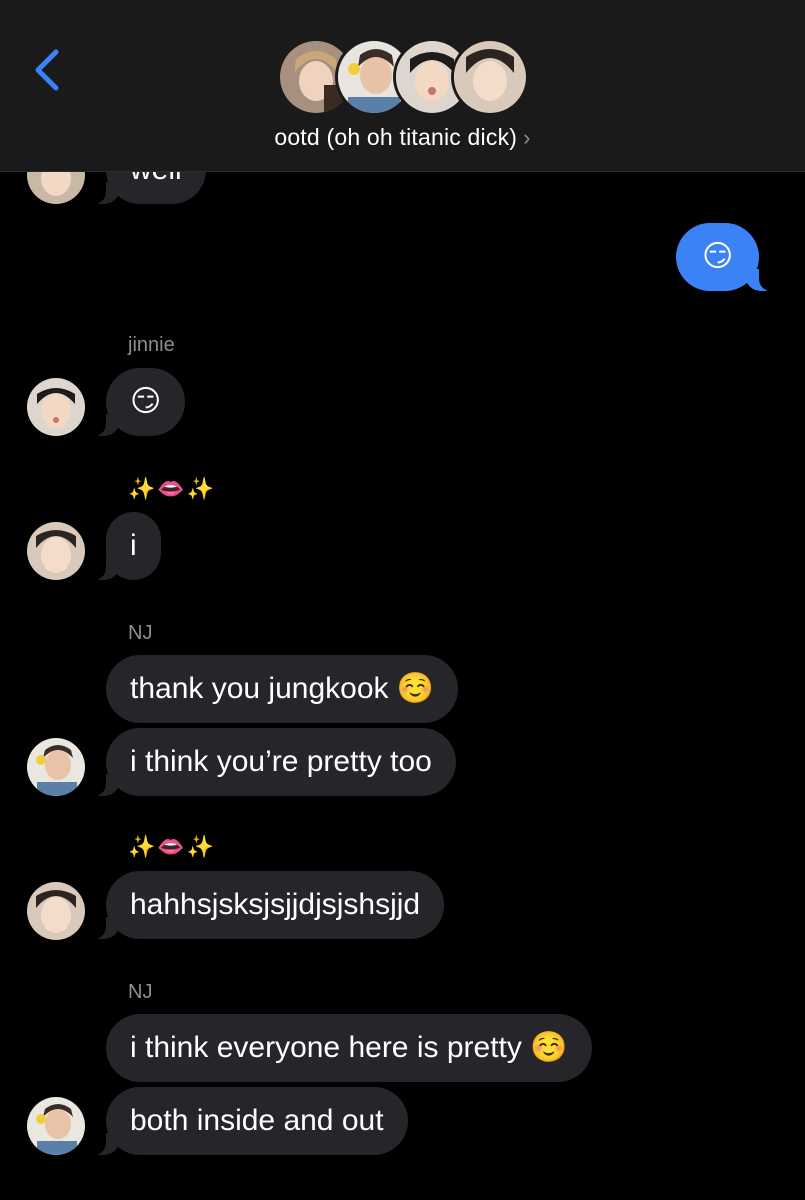  I want to click on group-title: ootd (oh oh titanic dick) ›, so click(402, 137).